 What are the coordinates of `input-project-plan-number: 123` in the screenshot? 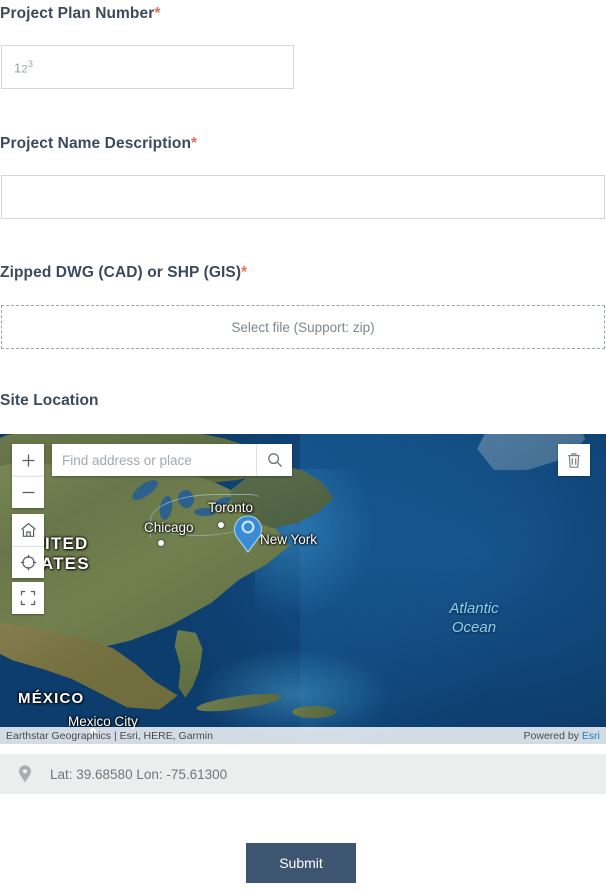 It's located at (147, 67).